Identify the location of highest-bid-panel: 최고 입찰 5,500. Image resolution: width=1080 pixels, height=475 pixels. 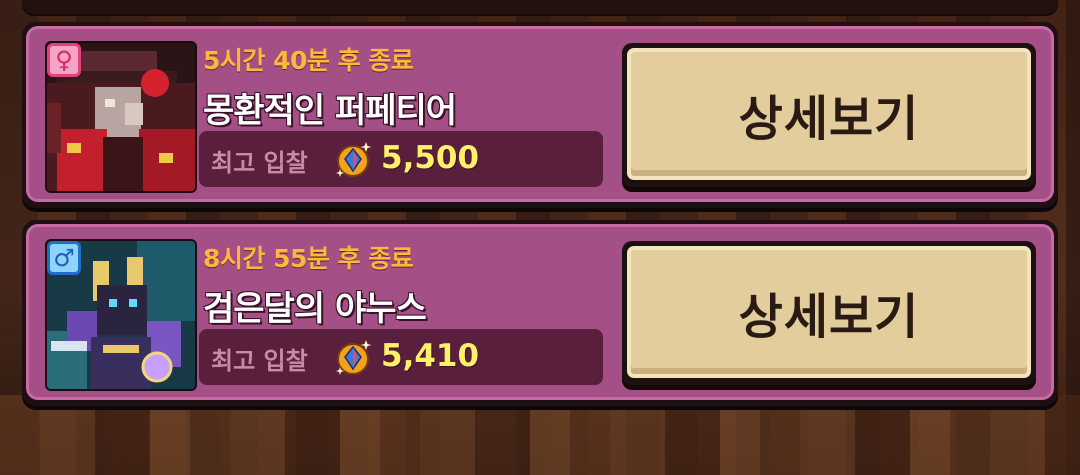
(401, 159).